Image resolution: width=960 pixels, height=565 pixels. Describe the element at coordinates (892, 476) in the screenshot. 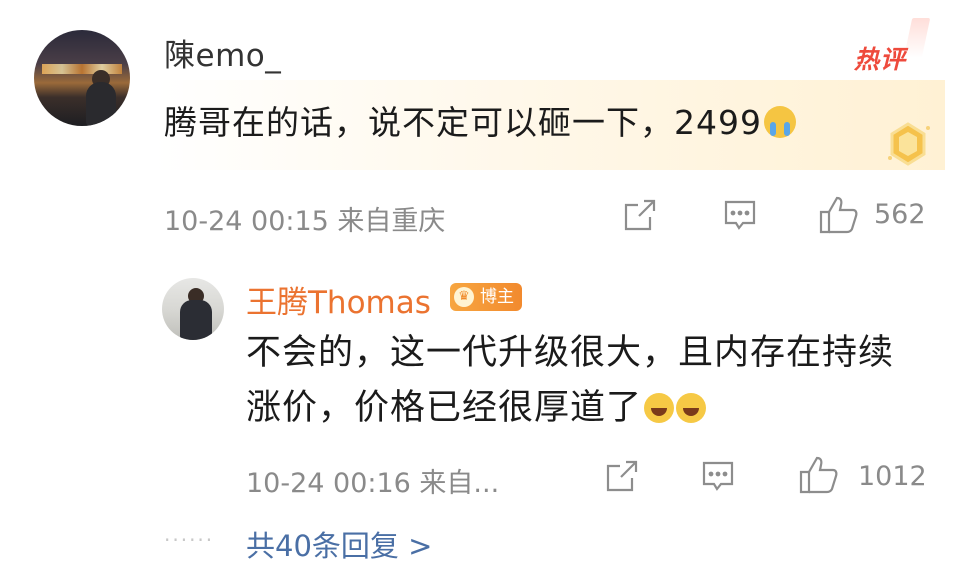

I see `like-count: 1012` at that location.